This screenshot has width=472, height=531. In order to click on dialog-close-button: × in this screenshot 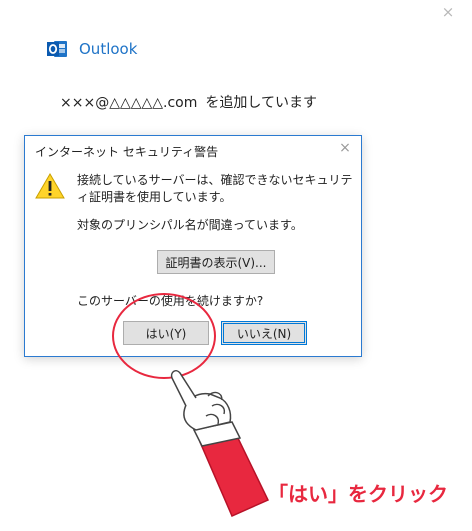, I will do `click(345, 148)`.